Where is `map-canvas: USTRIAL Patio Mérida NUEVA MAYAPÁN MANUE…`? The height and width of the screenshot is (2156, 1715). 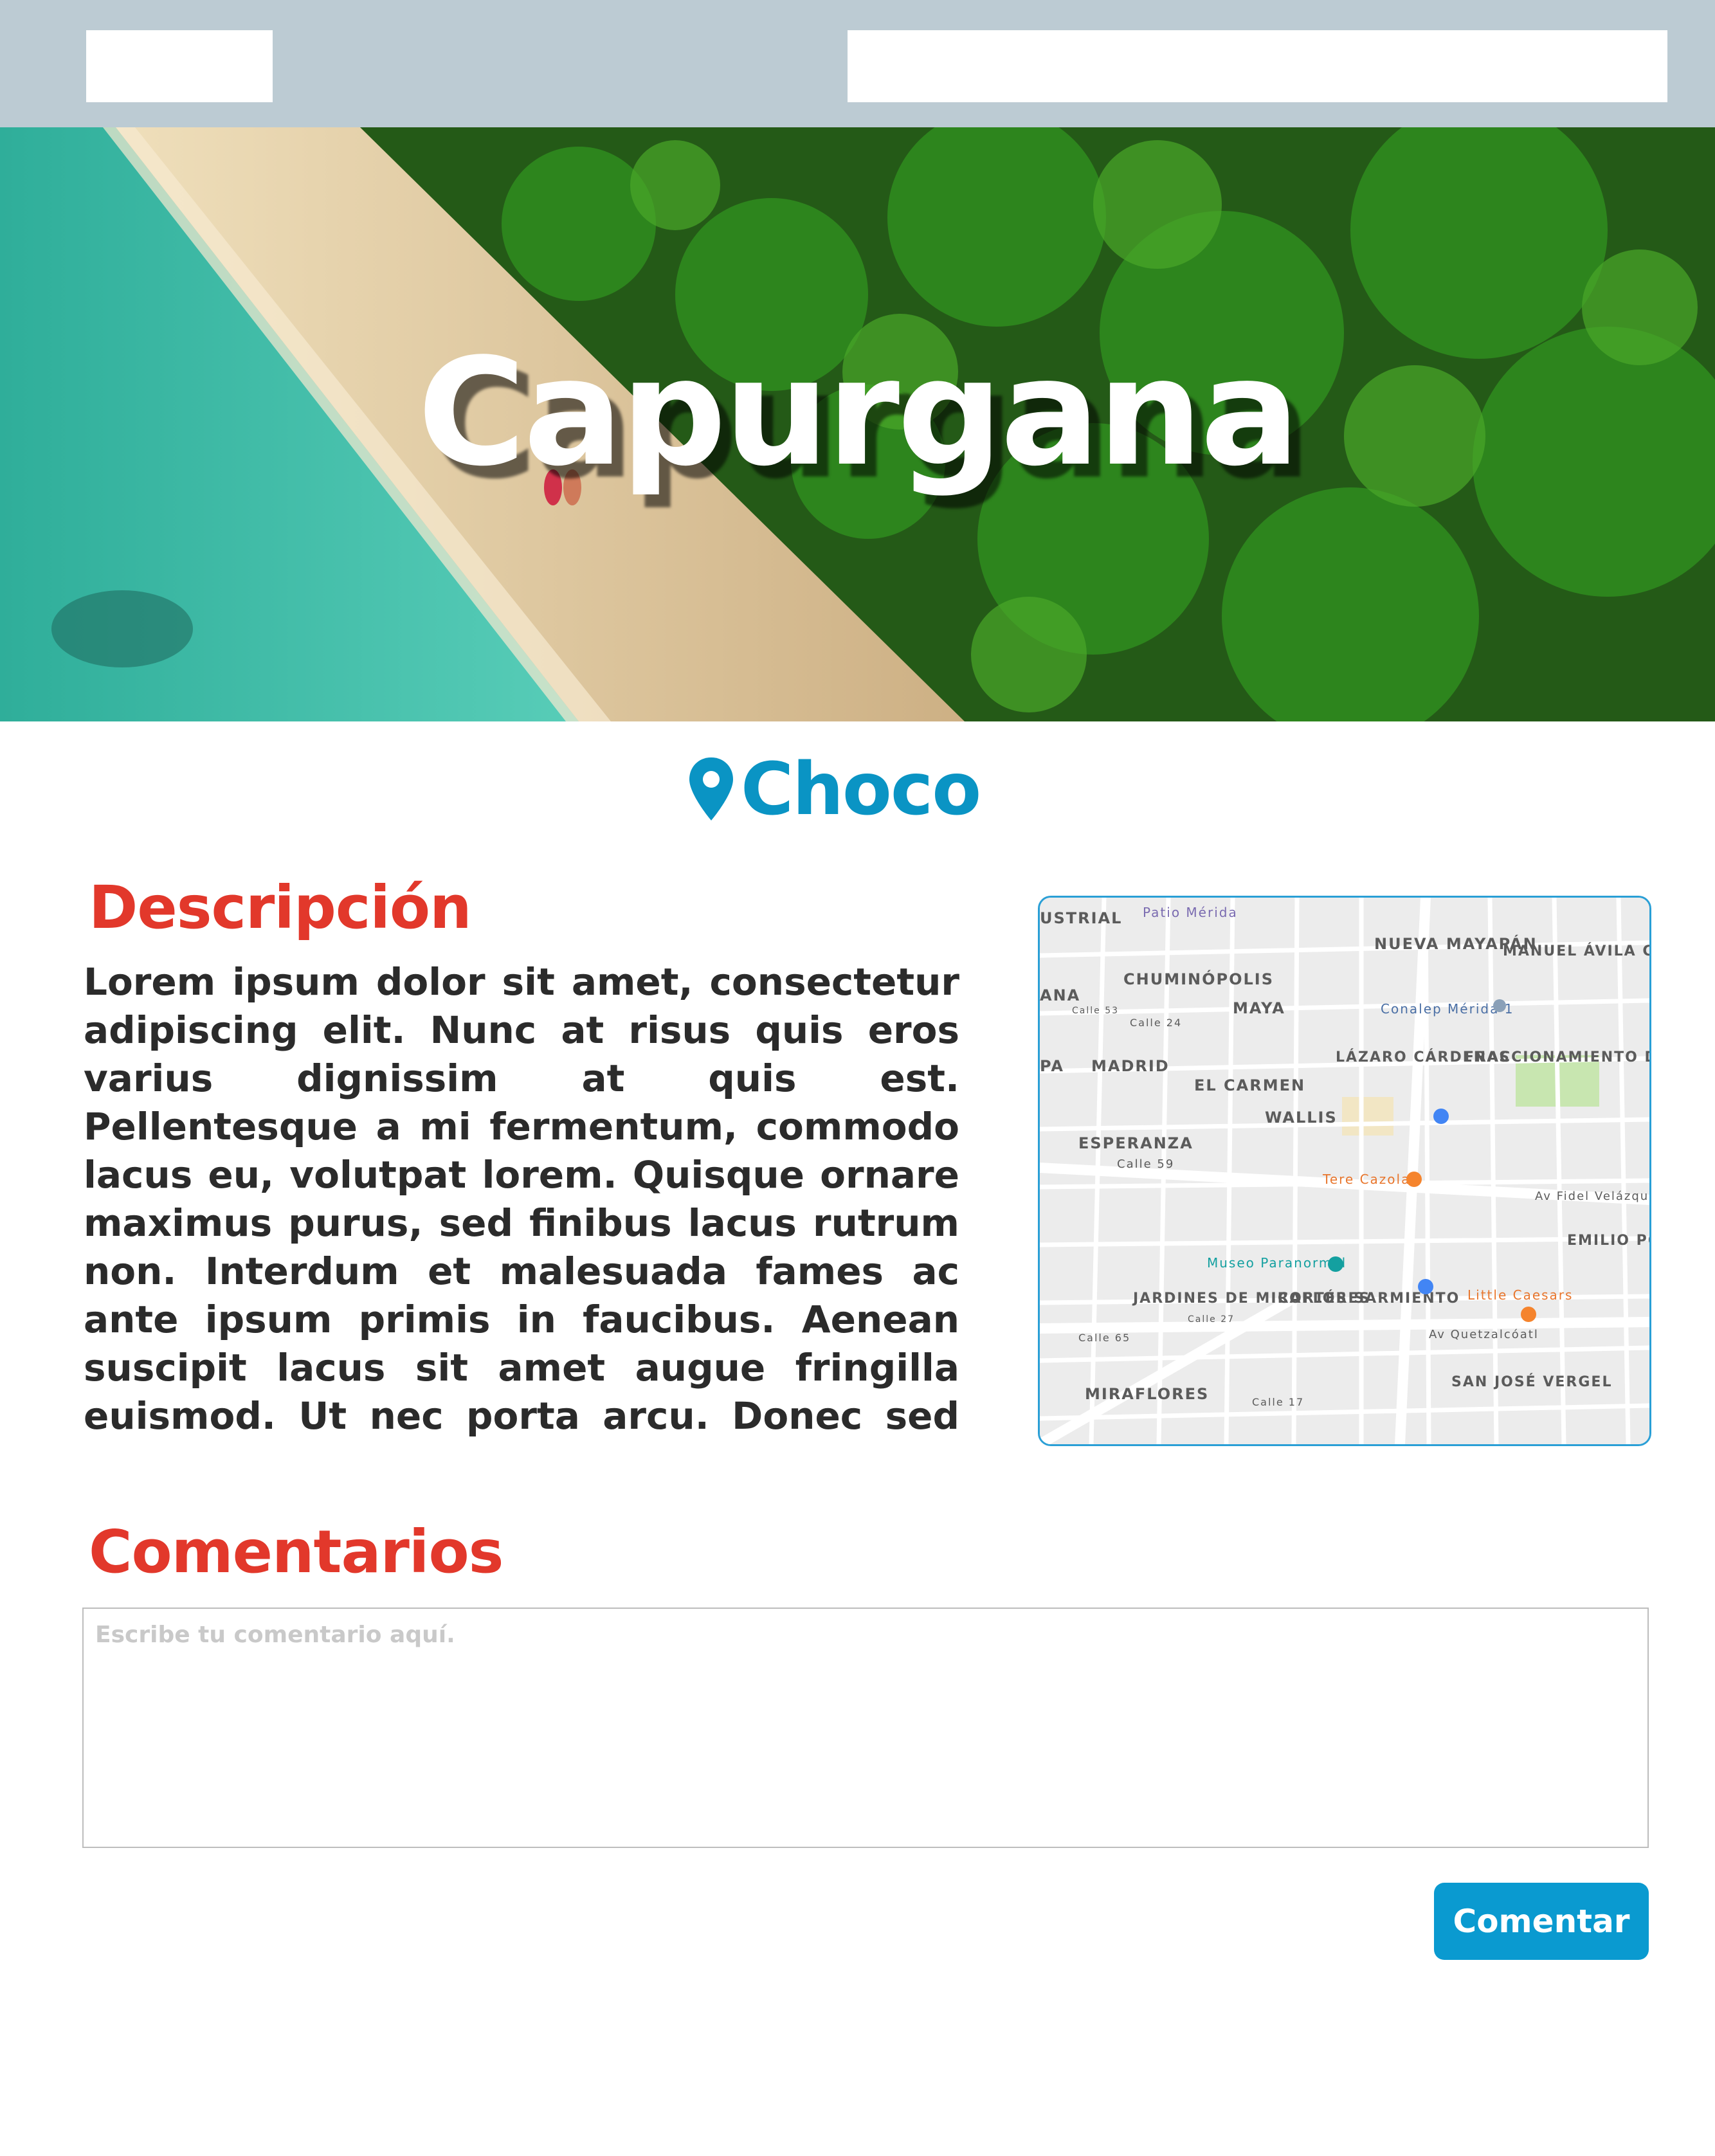 map-canvas: USTRIAL Patio Mérida NUEVA MAYAPÁN MANUE… is located at coordinates (1345, 1171).